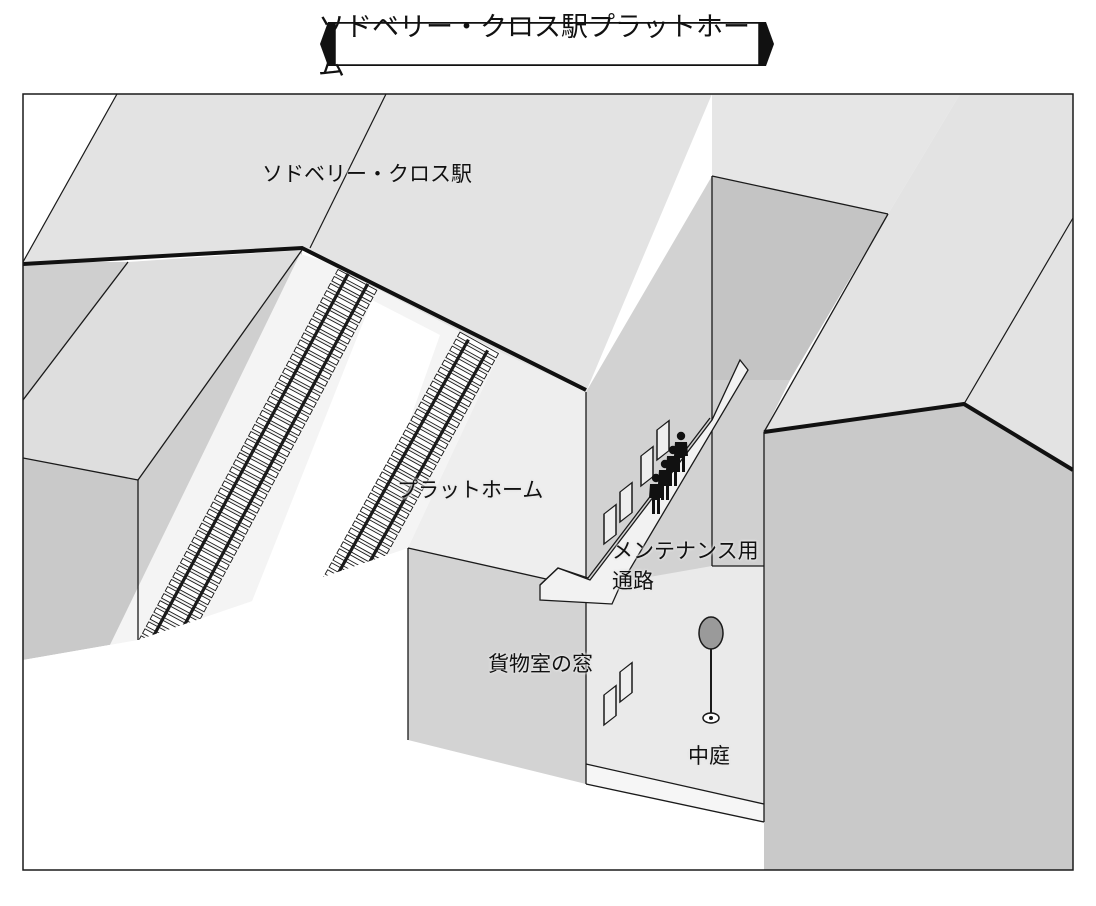 The image size is (1096, 906). I want to click on platform-label: プラットホーム, so click(470, 490).